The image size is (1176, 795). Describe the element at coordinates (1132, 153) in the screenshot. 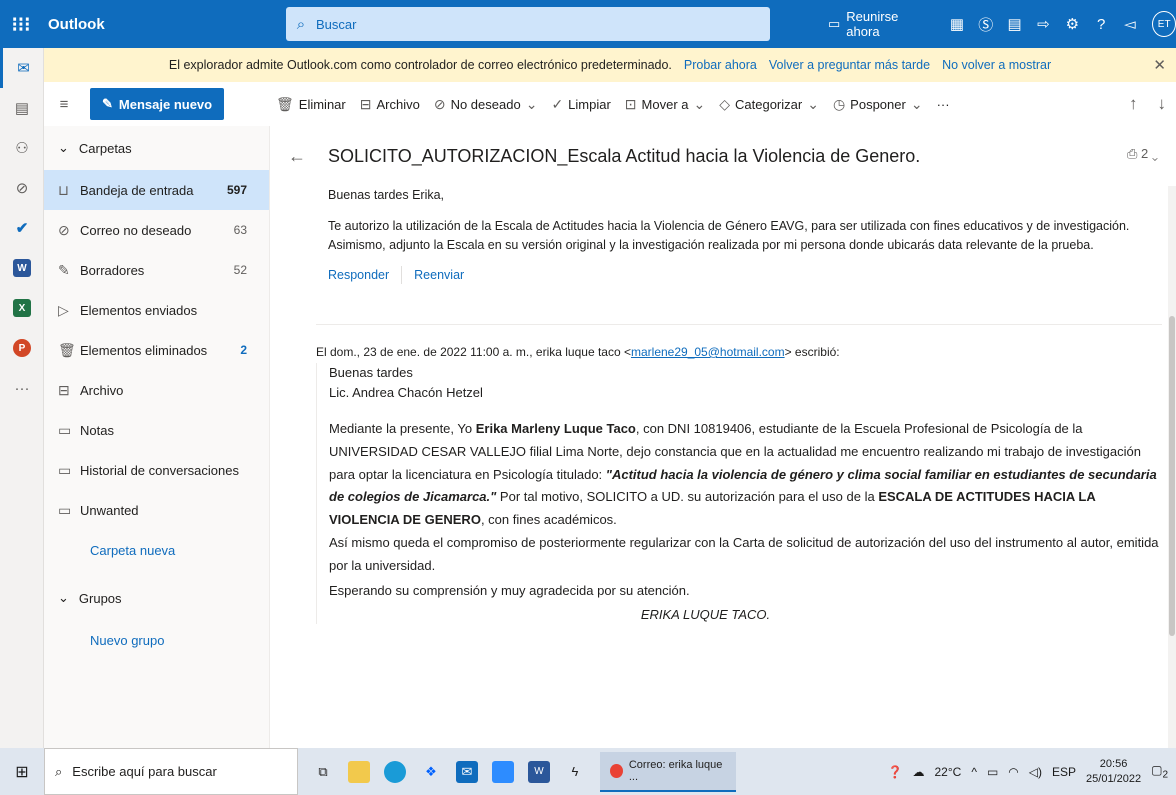

I see `paperclip-icon: ⎙` at that location.